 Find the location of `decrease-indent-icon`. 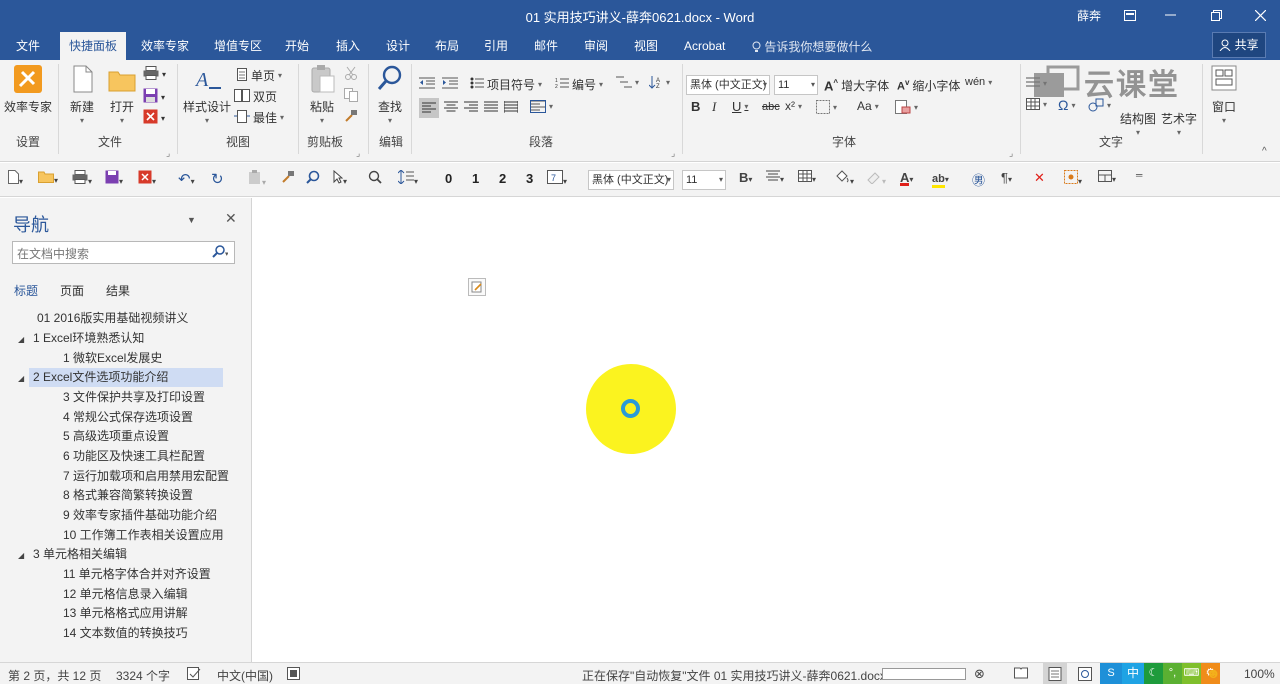

decrease-indent-icon is located at coordinates (427, 83).